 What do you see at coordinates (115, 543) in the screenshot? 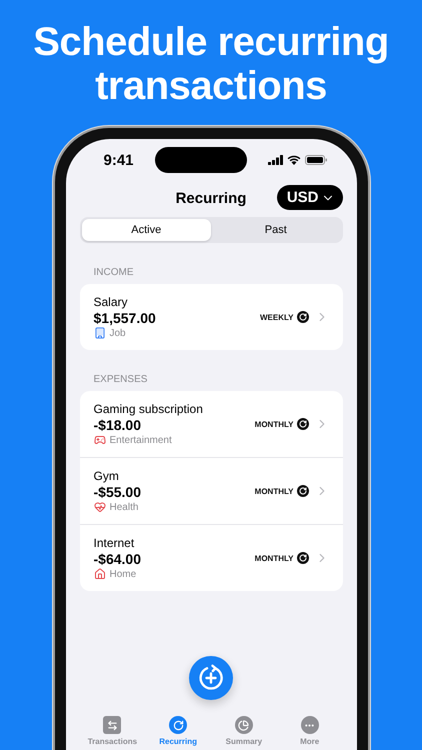
I see `transaction-name: Internet` at bounding box center [115, 543].